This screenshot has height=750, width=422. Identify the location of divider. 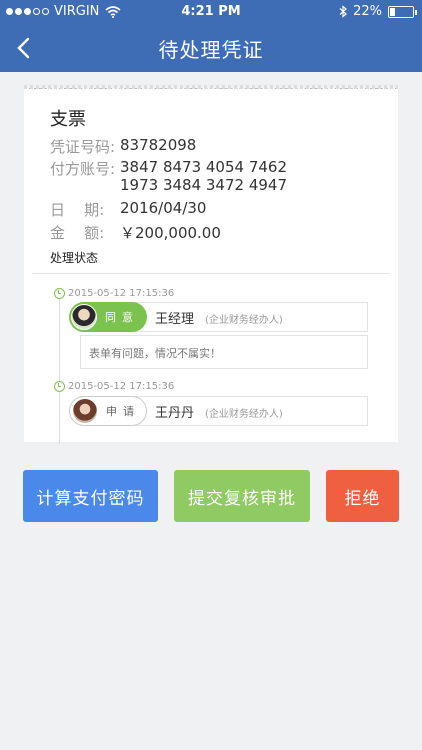
(211, 273).